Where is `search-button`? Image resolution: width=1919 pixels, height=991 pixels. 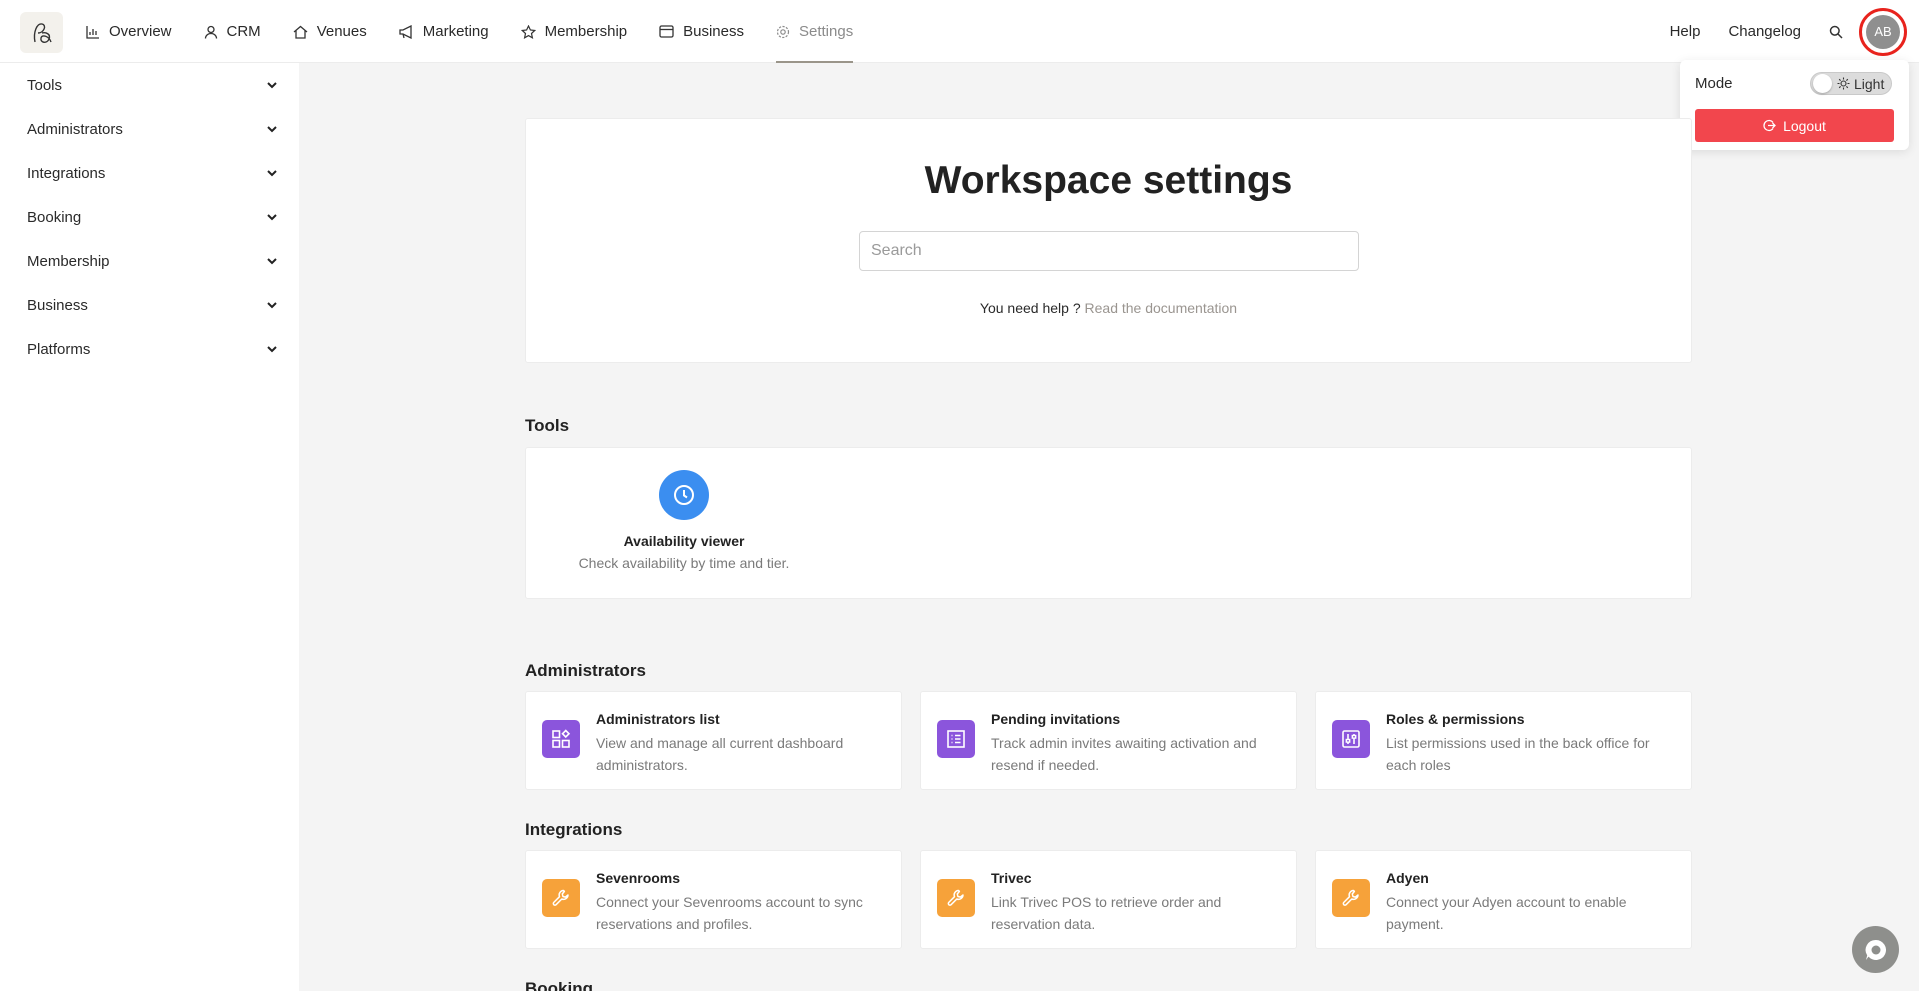 search-button is located at coordinates (1836, 32).